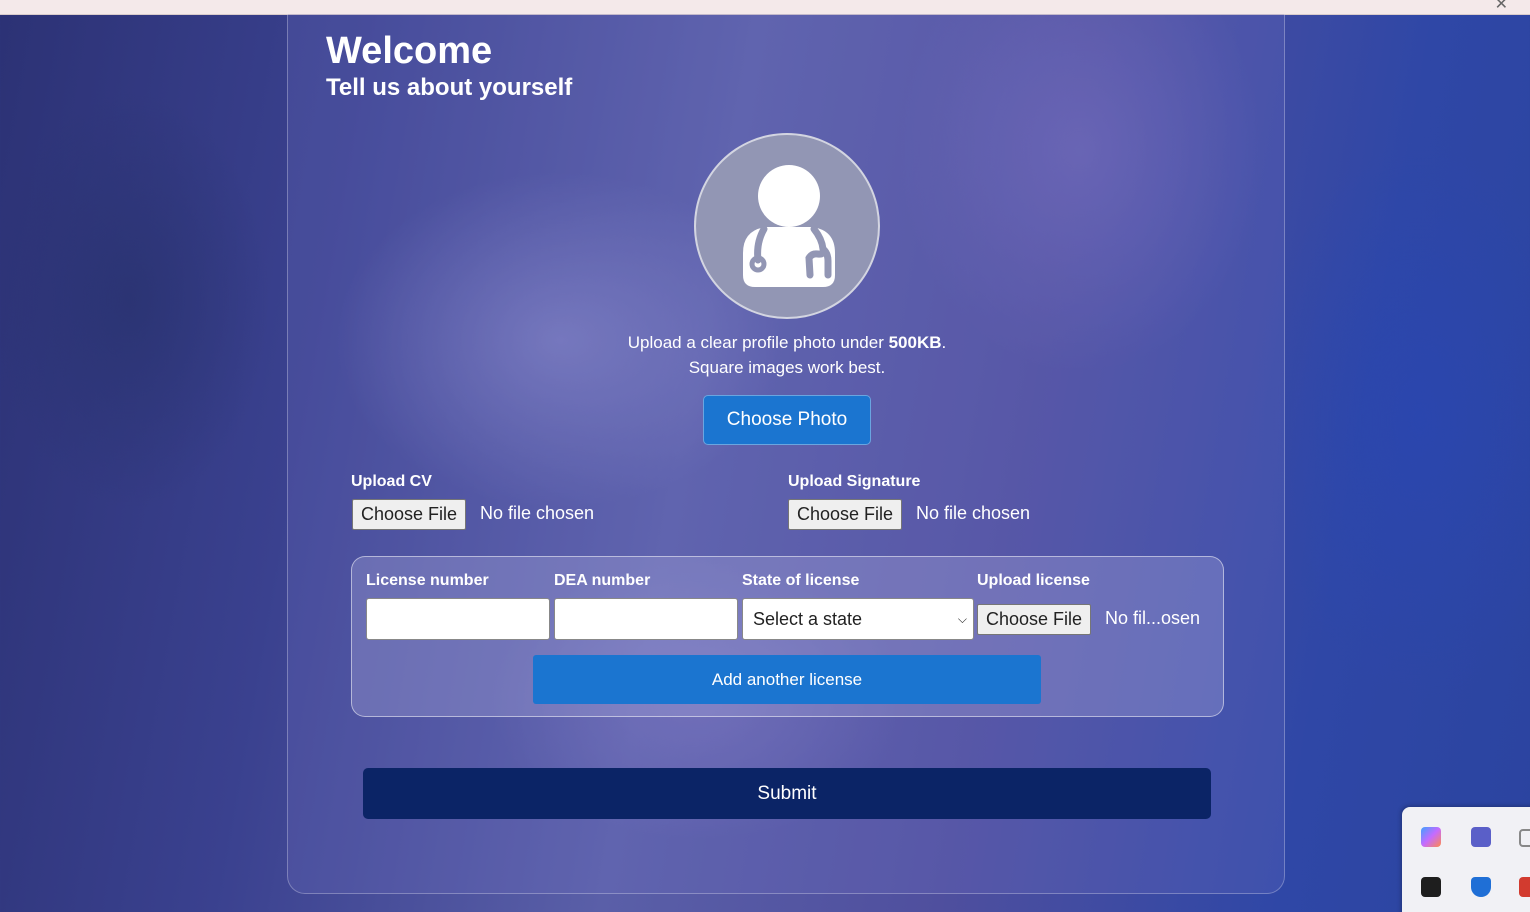 This screenshot has height=912, width=1530. I want to click on upload-license-label: Upload license, so click(1033, 580).